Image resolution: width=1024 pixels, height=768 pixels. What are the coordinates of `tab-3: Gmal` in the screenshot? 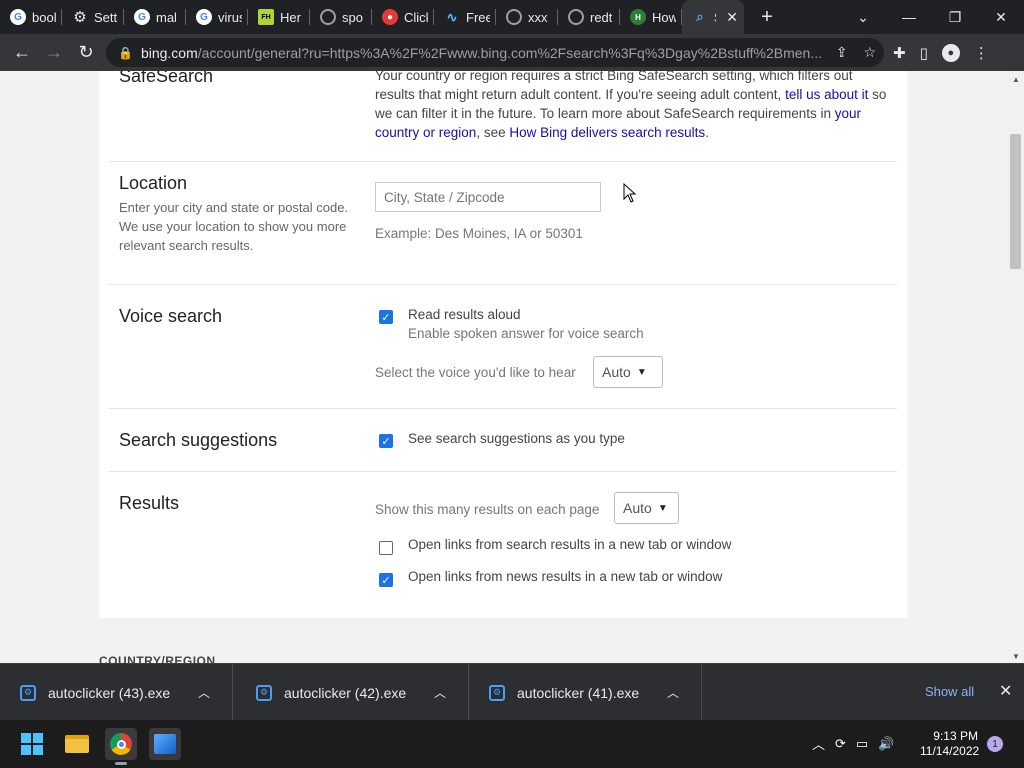 It's located at (155, 17).